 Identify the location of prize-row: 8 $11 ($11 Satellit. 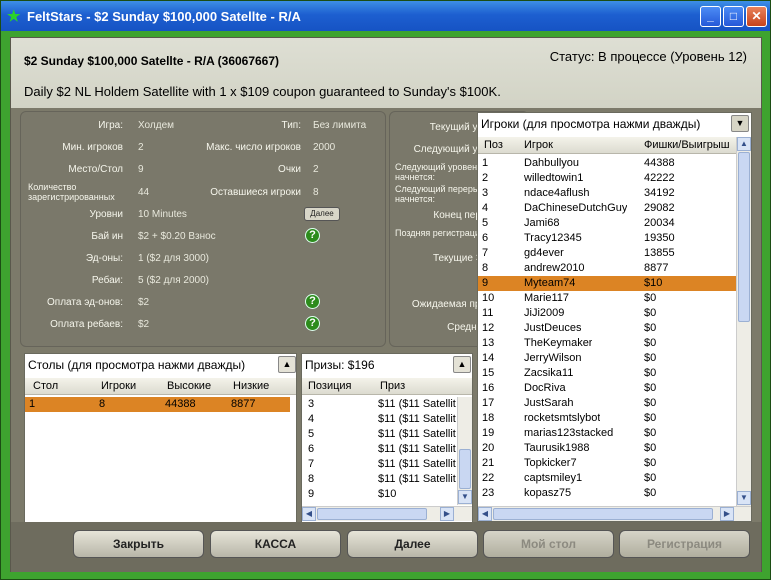
(379, 479).